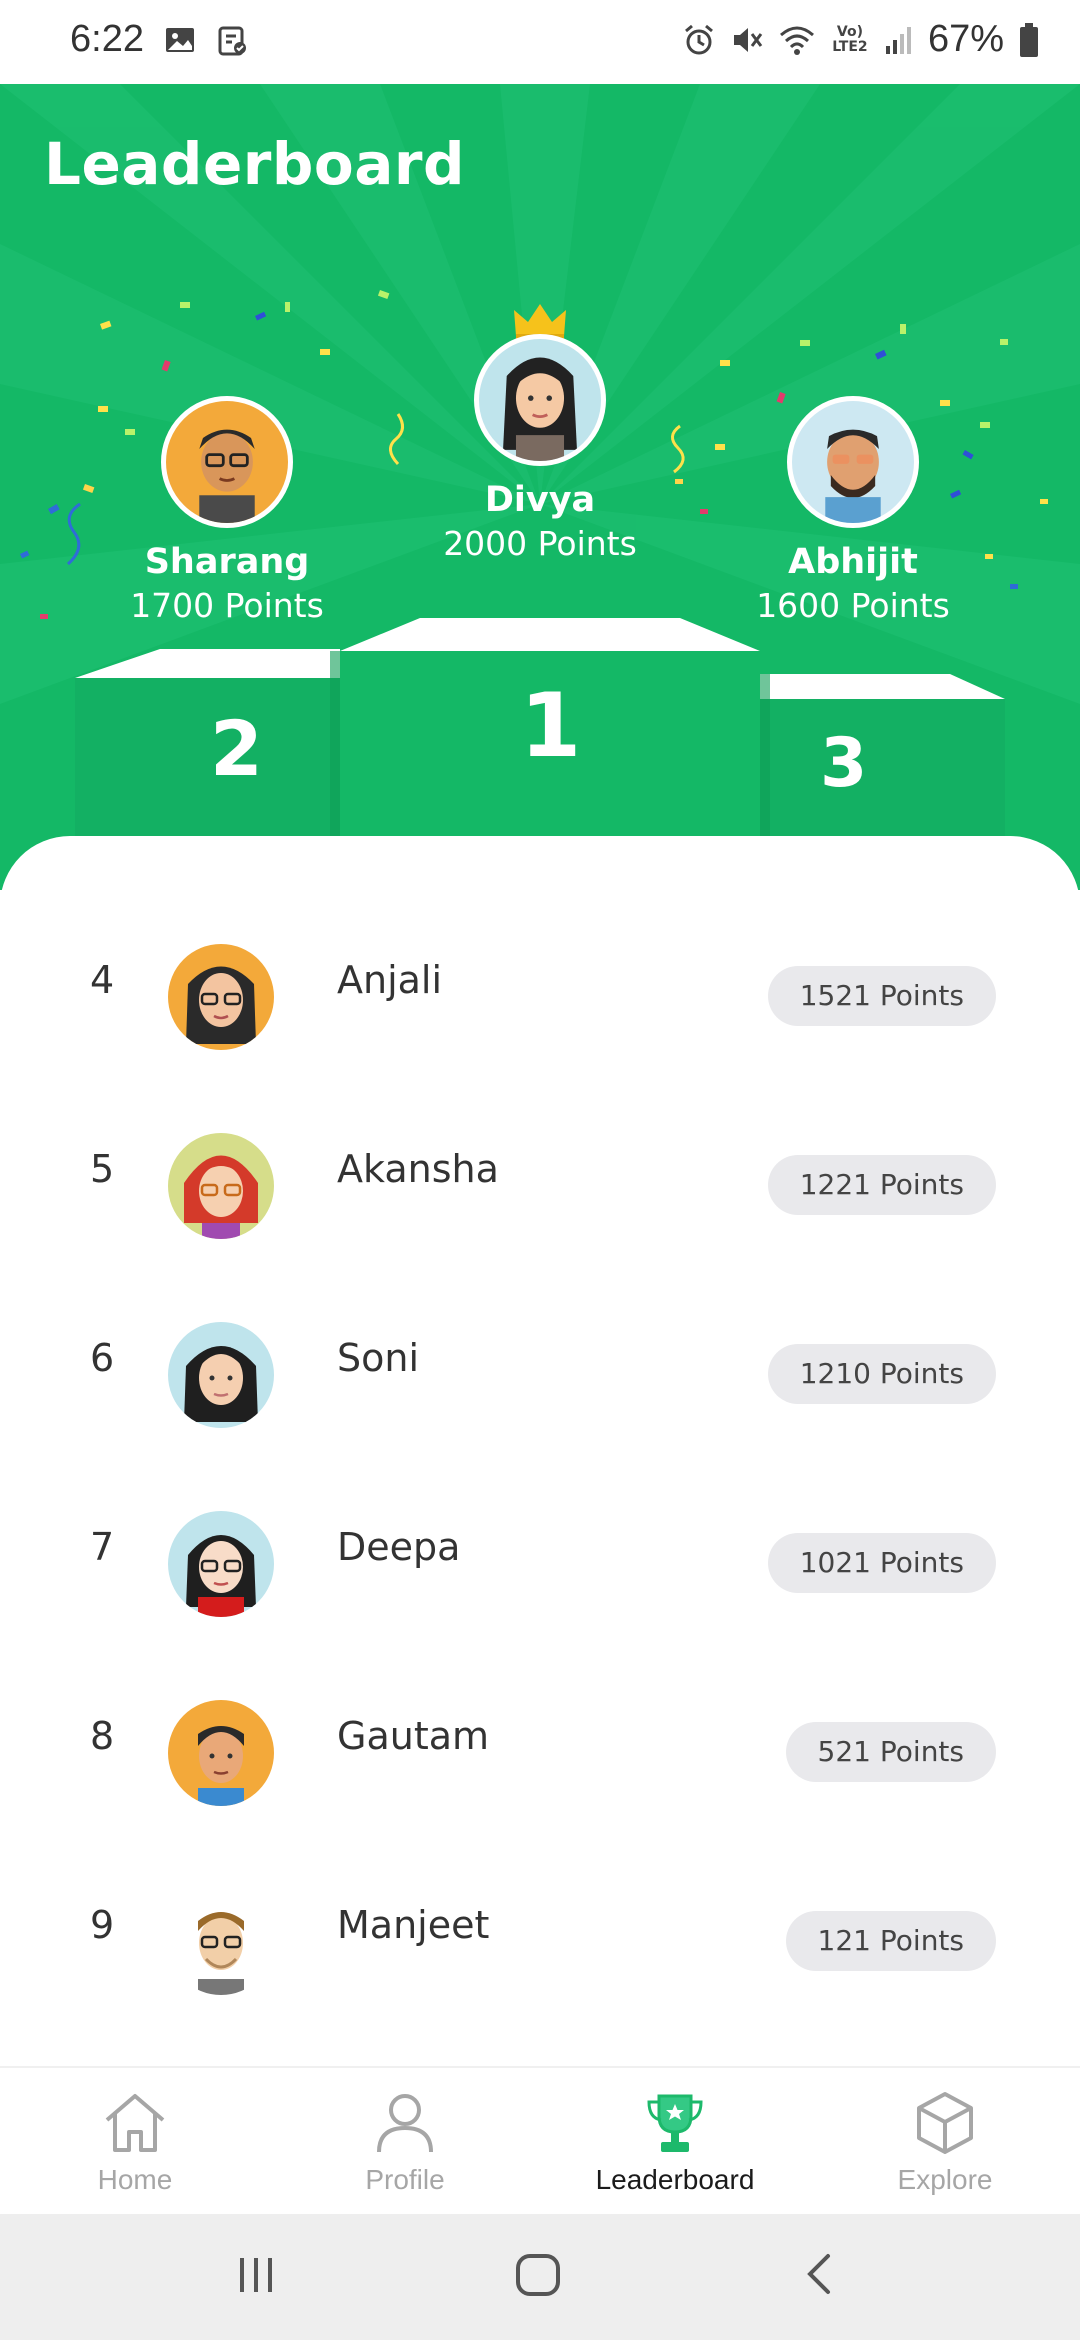  What do you see at coordinates (698, 39) in the screenshot?
I see `alarm-icon` at bounding box center [698, 39].